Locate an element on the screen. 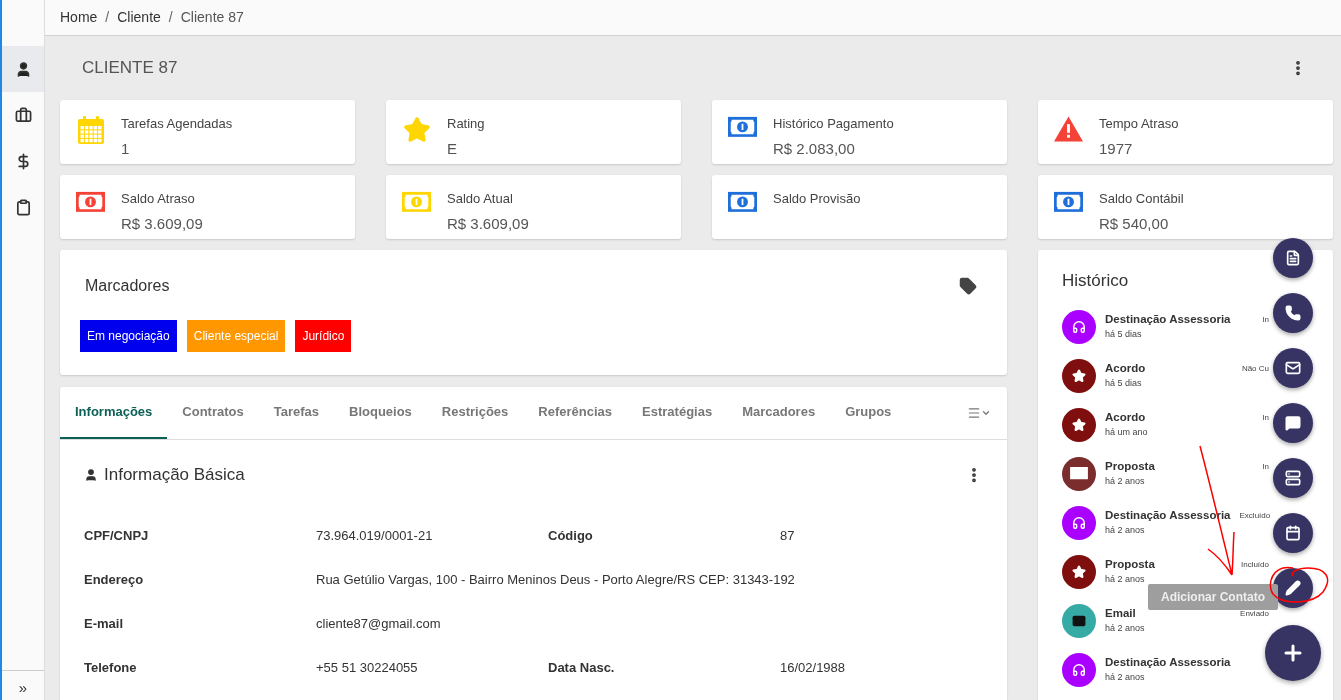 Image resolution: width=1341 pixels, height=700 pixels. tooltip: Adicionar Contato is located at coordinates (1213, 597).